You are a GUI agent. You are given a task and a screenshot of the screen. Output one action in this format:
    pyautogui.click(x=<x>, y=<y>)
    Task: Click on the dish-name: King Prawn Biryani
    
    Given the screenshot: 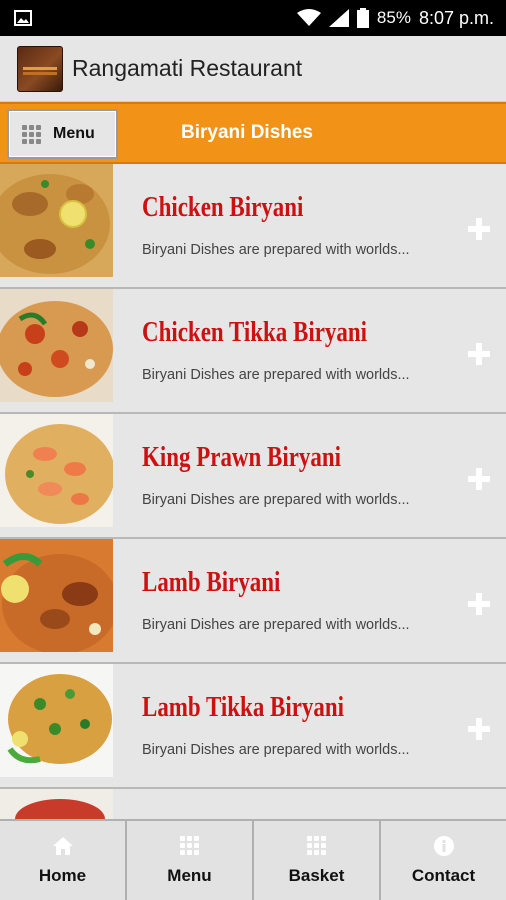 What is the action you would take?
    pyautogui.click(x=242, y=457)
    